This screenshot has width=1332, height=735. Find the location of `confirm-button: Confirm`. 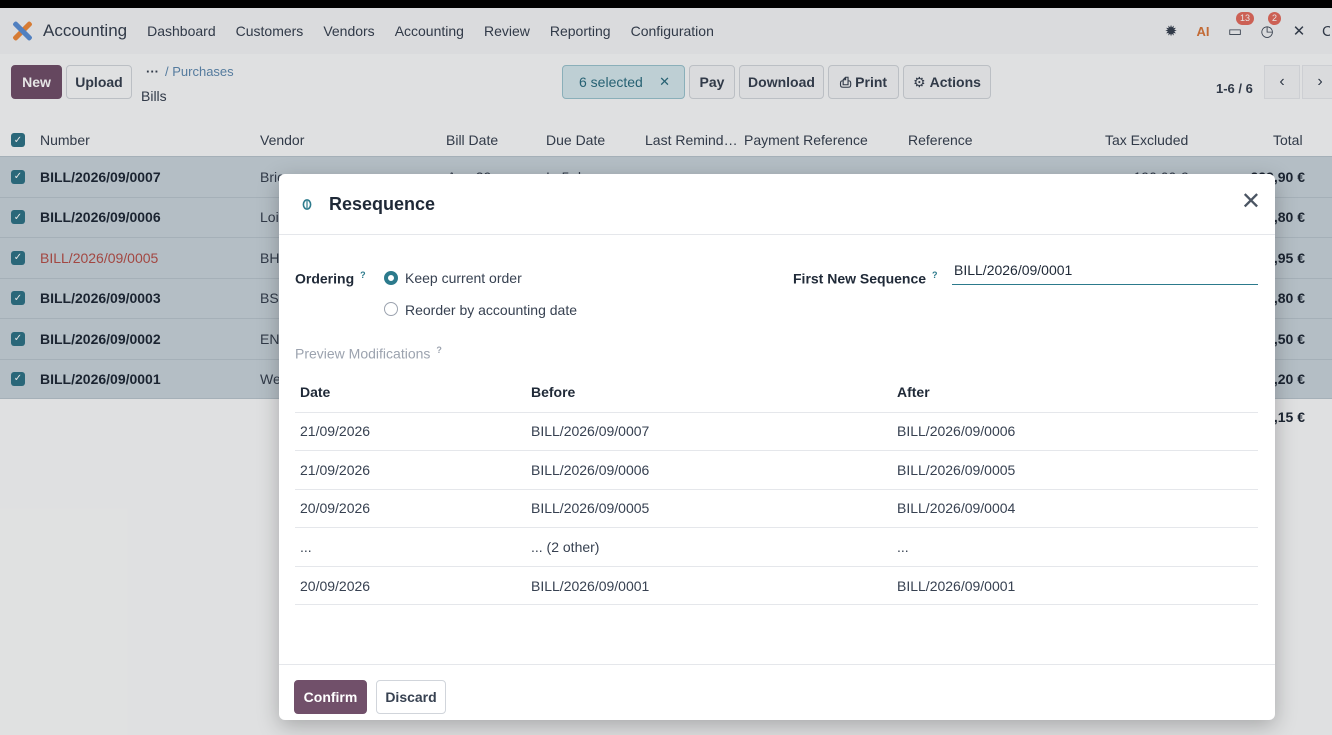

confirm-button: Confirm is located at coordinates (330, 697).